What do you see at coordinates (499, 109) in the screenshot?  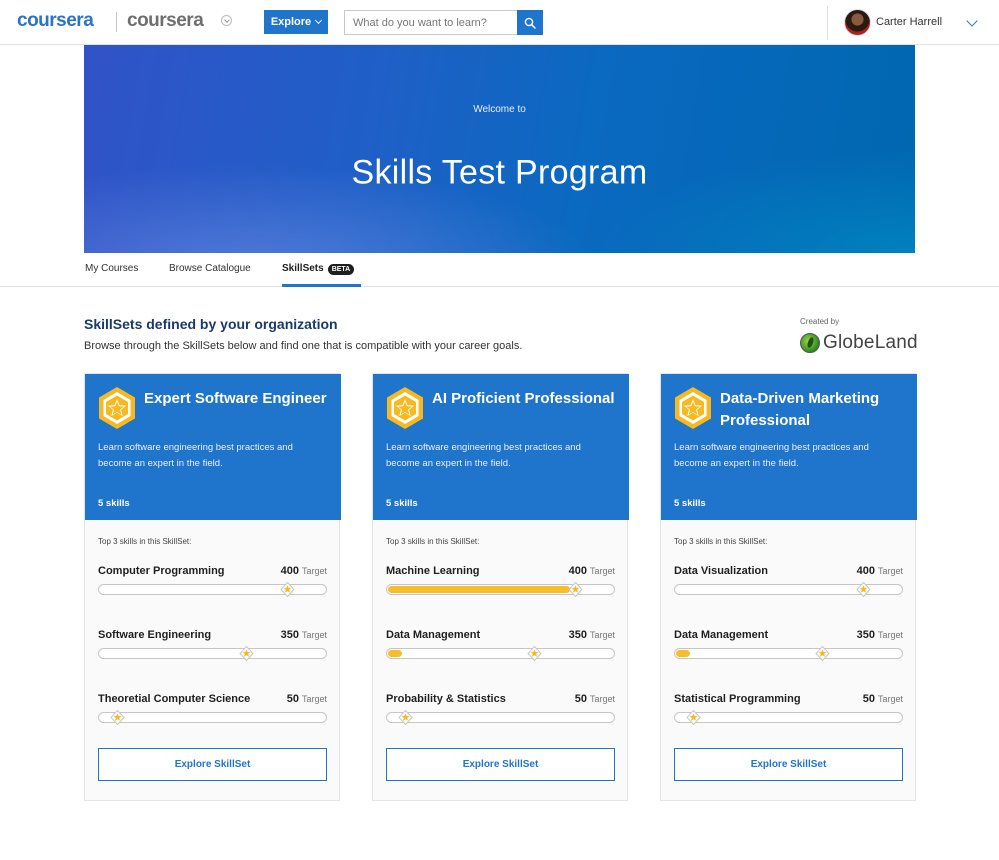 I see `hero-welcome-text: Welcome to` at bounding box center [499, 109].